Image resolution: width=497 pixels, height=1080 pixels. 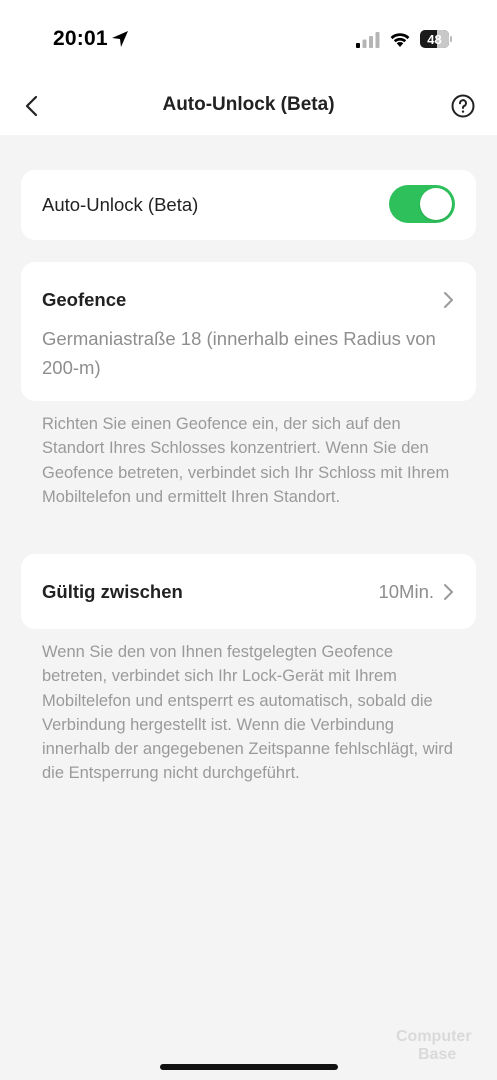 What do you see at coordinates (434, 1036) in the screenshot?
I see `watermark-line1: Computer` at bounding box center [434, 1036].